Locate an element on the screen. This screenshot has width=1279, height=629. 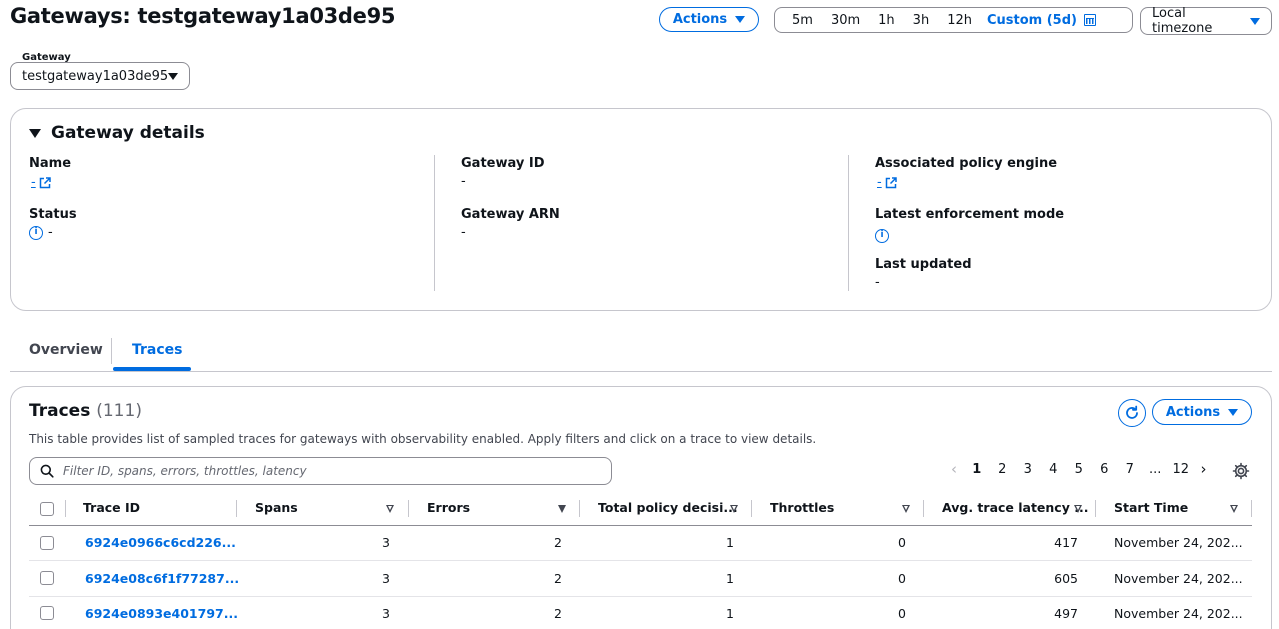
status-field: i - is located at coordinates (41, 232).